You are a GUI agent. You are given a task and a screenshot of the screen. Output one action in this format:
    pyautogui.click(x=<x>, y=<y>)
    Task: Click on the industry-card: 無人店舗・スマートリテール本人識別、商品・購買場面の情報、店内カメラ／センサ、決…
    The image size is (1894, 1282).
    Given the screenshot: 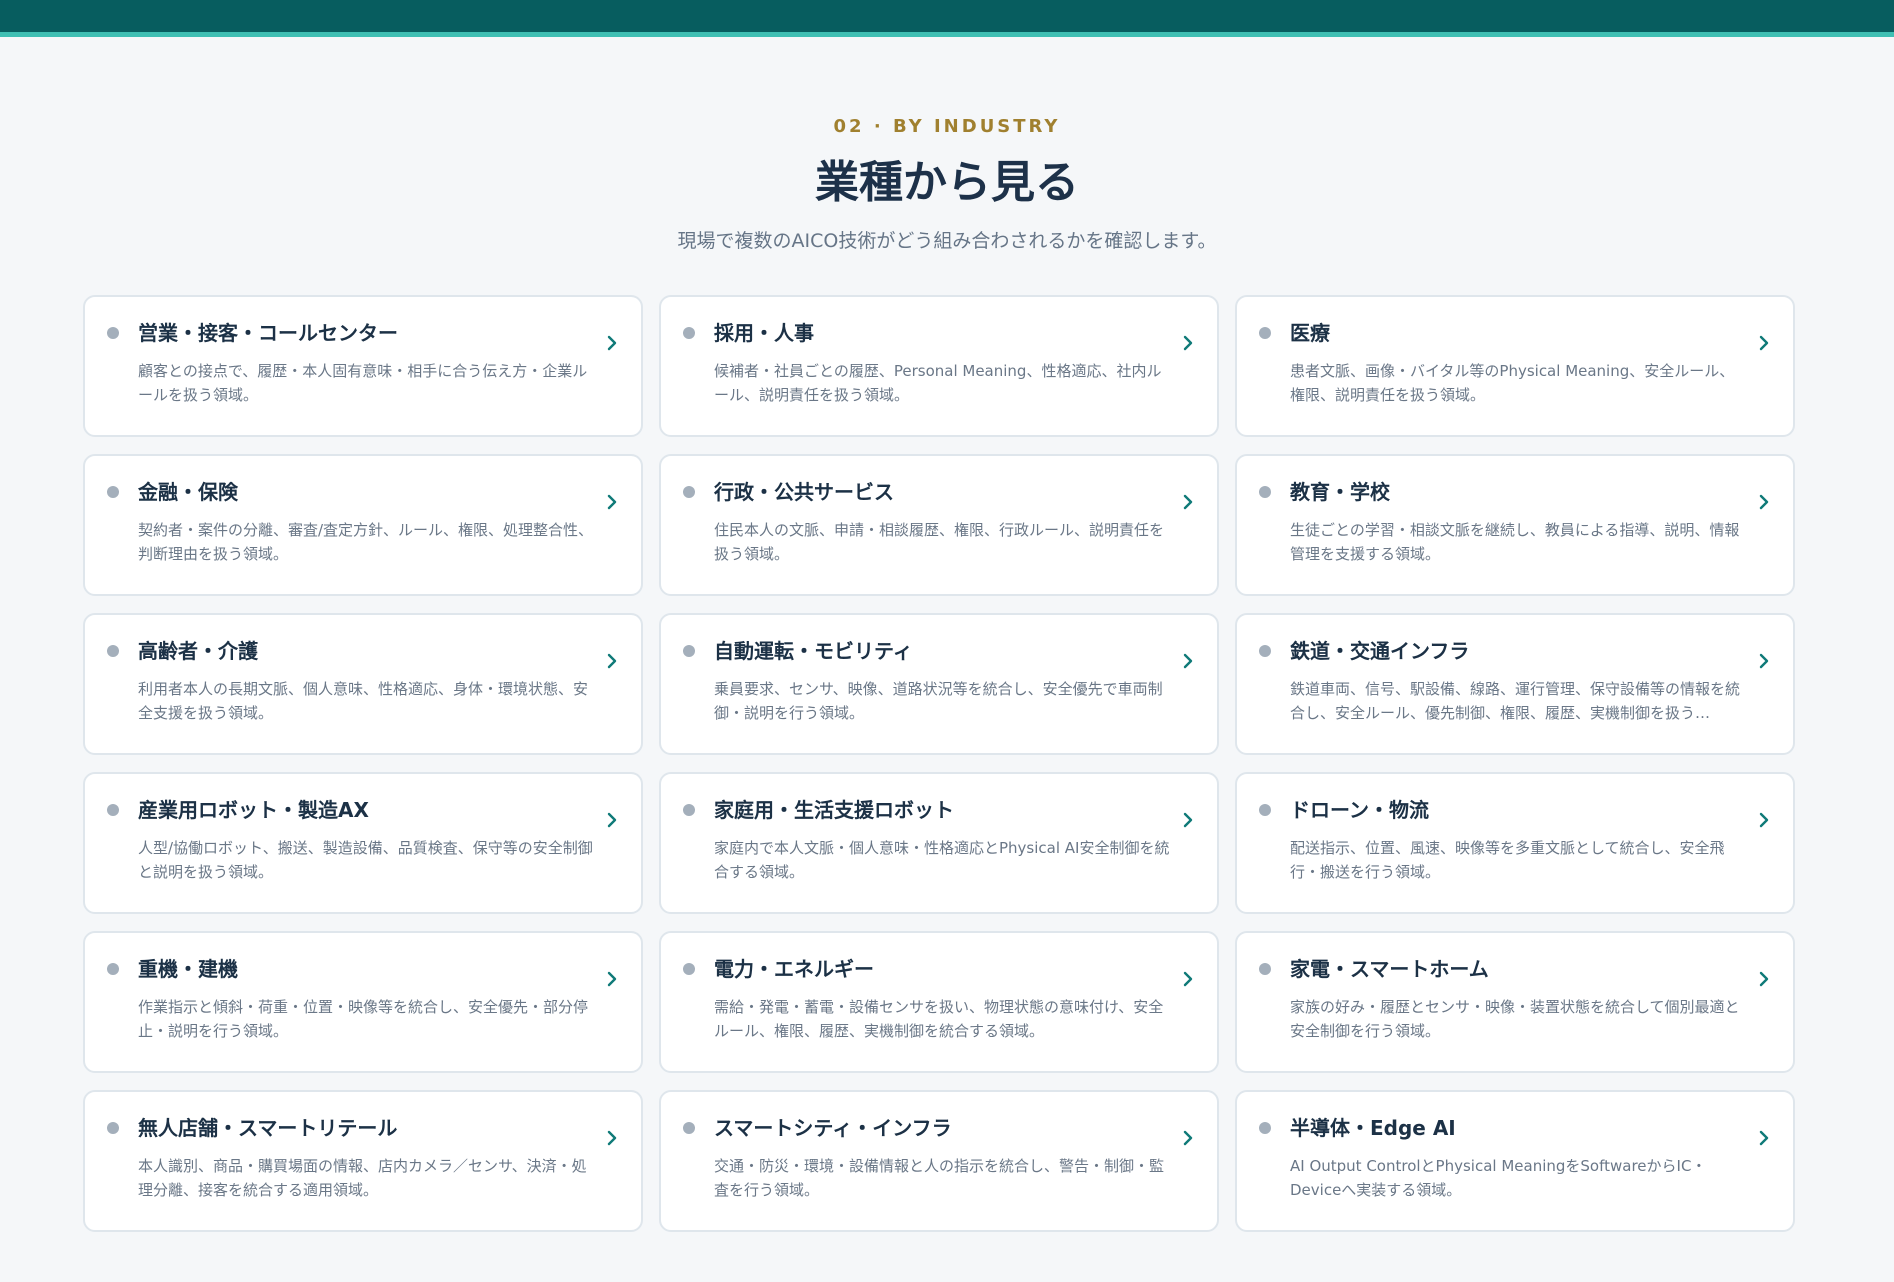 What is the action you would take?
    pyautogui.click(x=363, y=1161)
    